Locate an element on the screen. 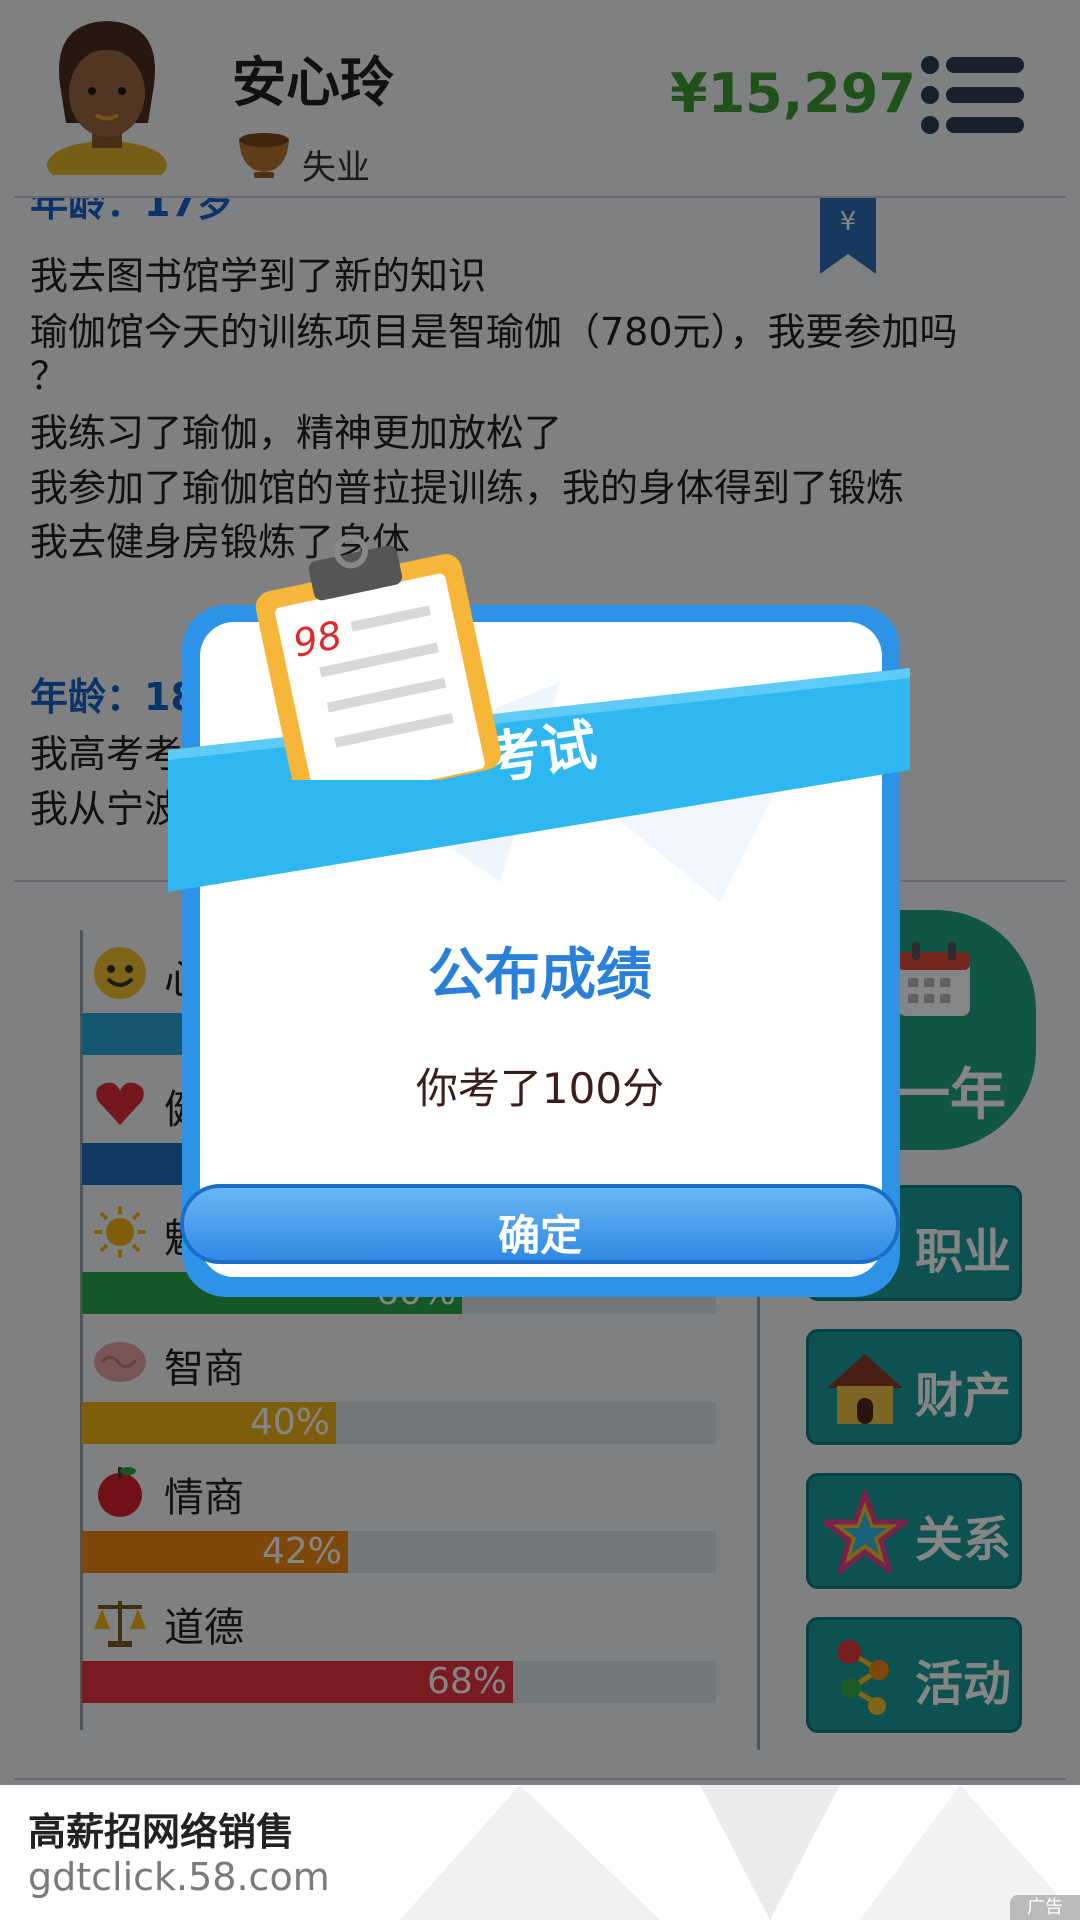 The width and height of the screenshot is (1080, 1920). confirm-label: 确定 is located at coordinates (539, 1235).